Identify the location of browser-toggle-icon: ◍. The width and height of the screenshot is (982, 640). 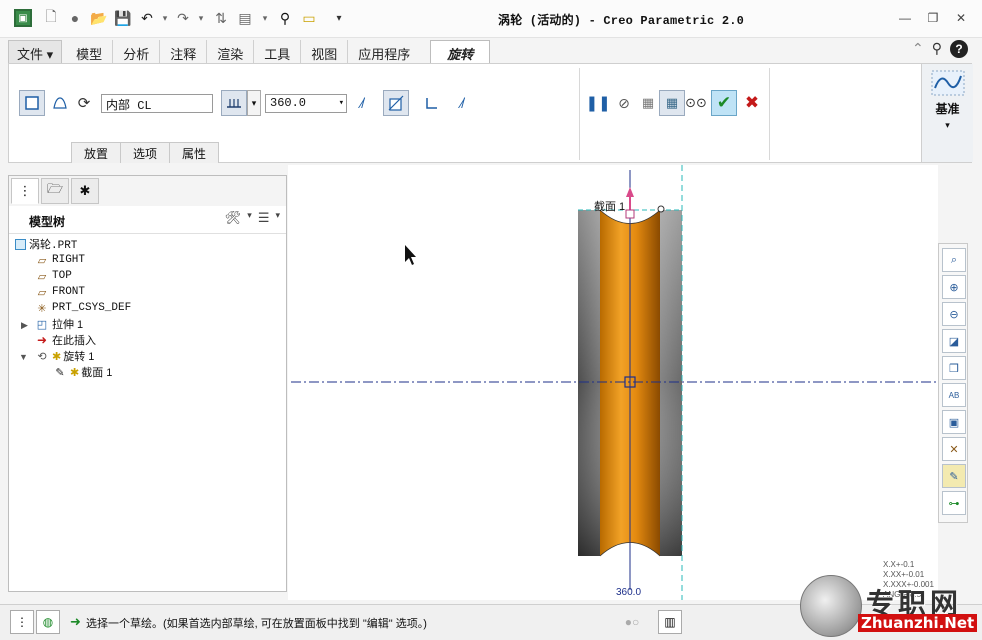
(48, 622).